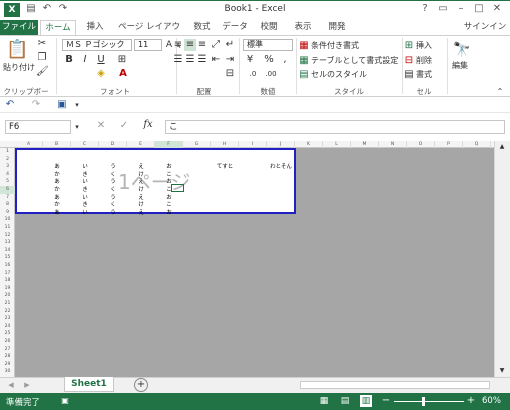  I want to click on borders-icon: ⊞, so click(122, 60).